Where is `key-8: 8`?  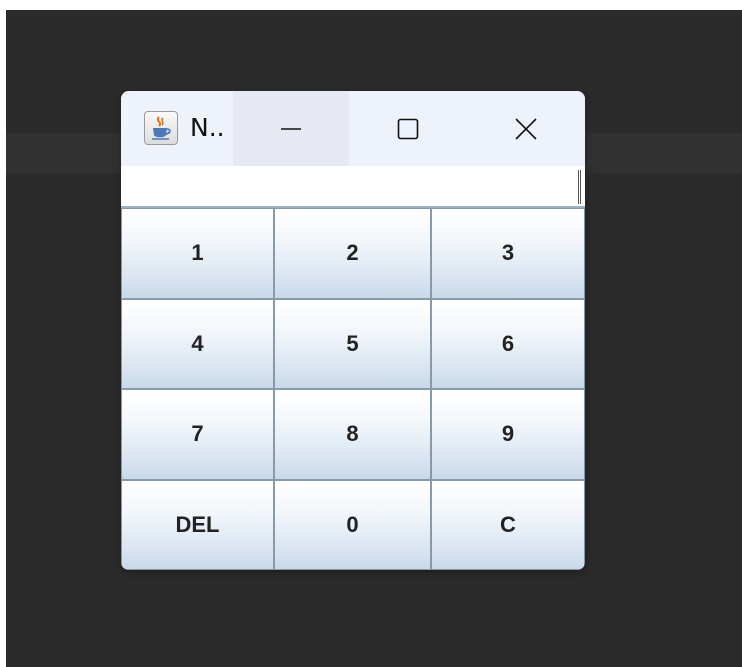
key-8: 8 is located at coordinates (352, 434).